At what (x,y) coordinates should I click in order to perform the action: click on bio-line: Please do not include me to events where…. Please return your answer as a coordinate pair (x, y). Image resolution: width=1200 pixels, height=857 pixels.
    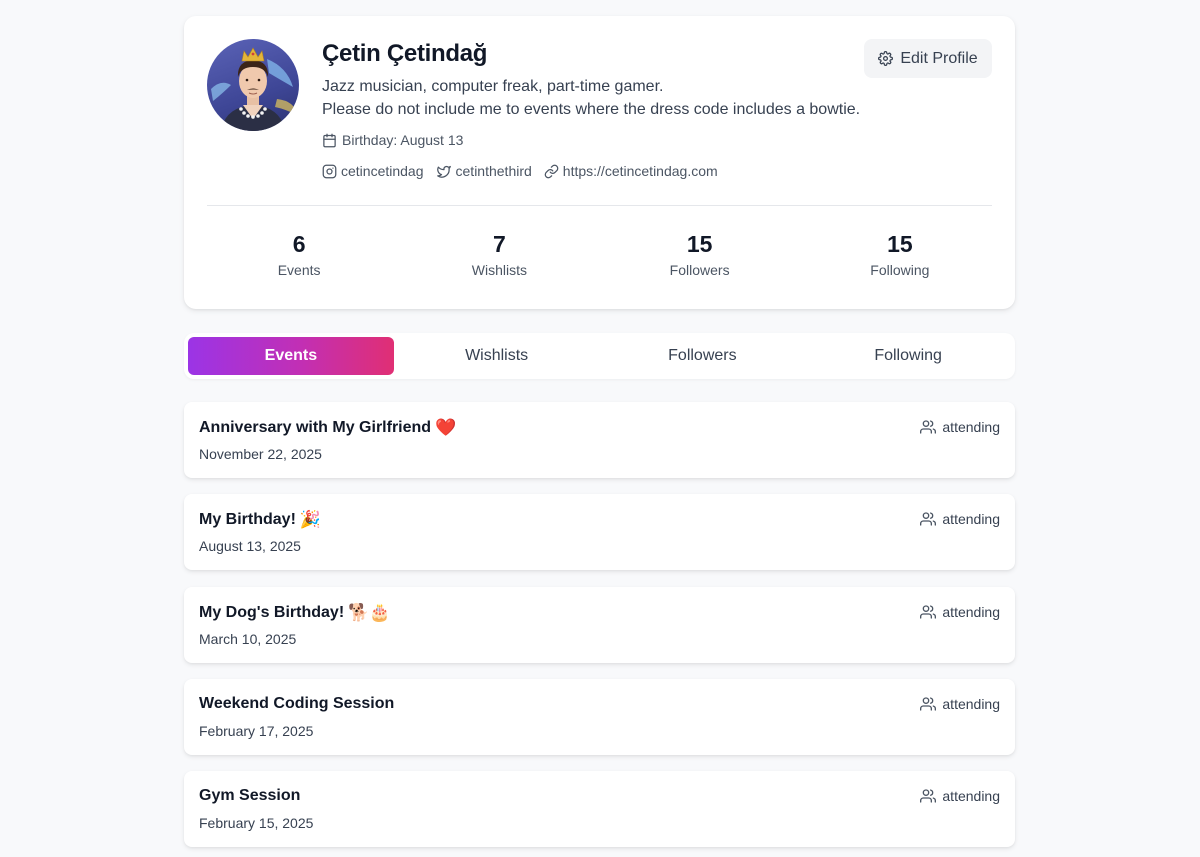
    Looking at the image, I should click on (591, 109).